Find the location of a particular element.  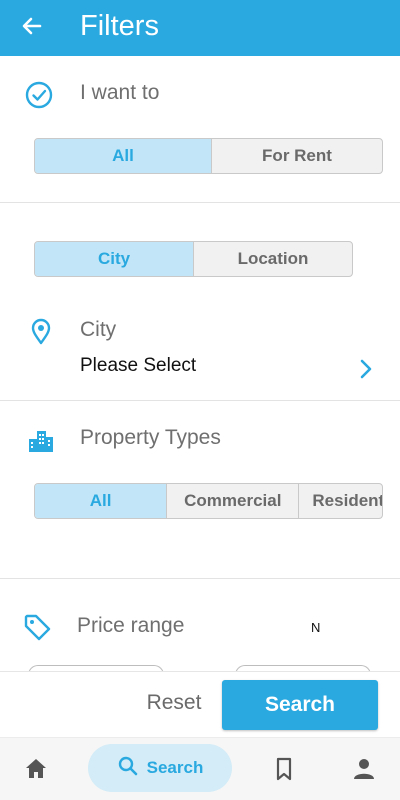

city-label: City is located at coordinates (98, 329).